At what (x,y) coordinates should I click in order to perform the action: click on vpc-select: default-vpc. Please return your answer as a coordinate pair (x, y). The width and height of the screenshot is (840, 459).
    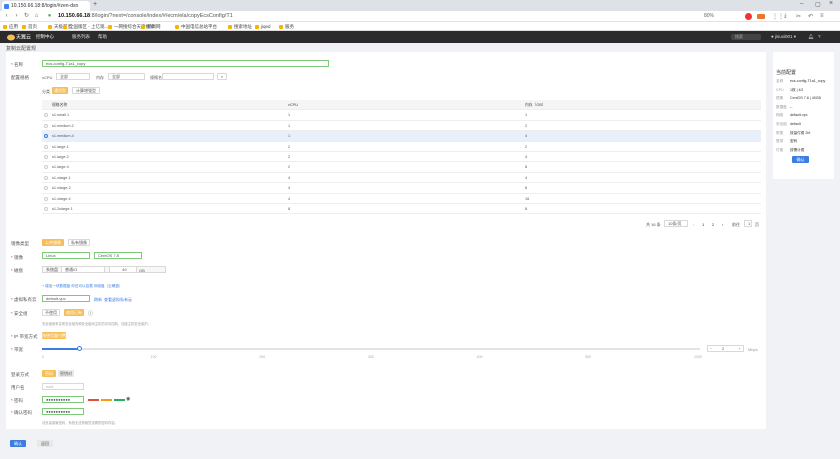
    Looking at the image, I should click on (66, 298).